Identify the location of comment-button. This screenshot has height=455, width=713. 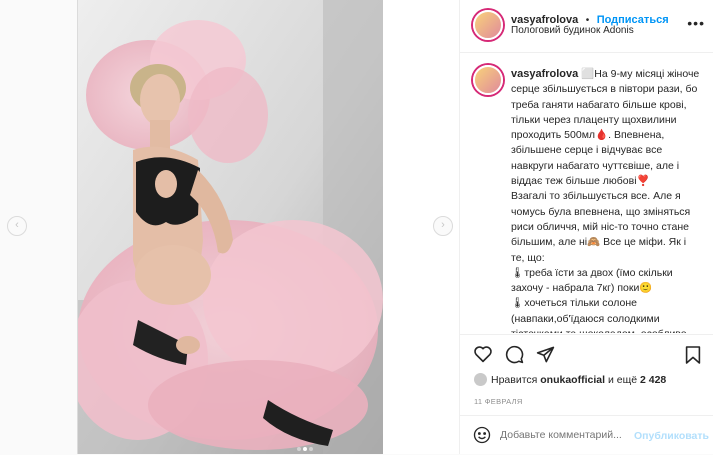
(514, 357).